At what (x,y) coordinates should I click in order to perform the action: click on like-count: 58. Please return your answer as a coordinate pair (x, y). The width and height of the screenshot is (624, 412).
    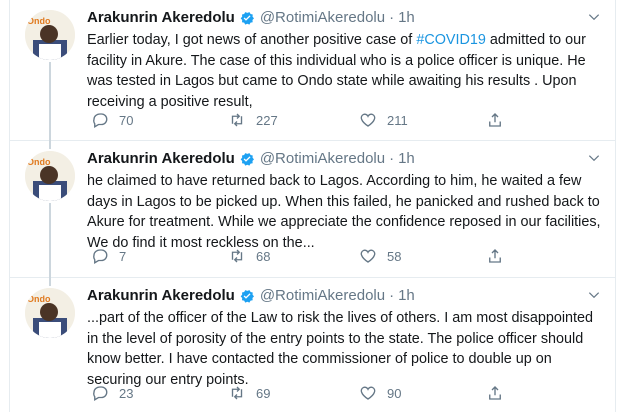
    Looking at the image, I should click on (394, 256).